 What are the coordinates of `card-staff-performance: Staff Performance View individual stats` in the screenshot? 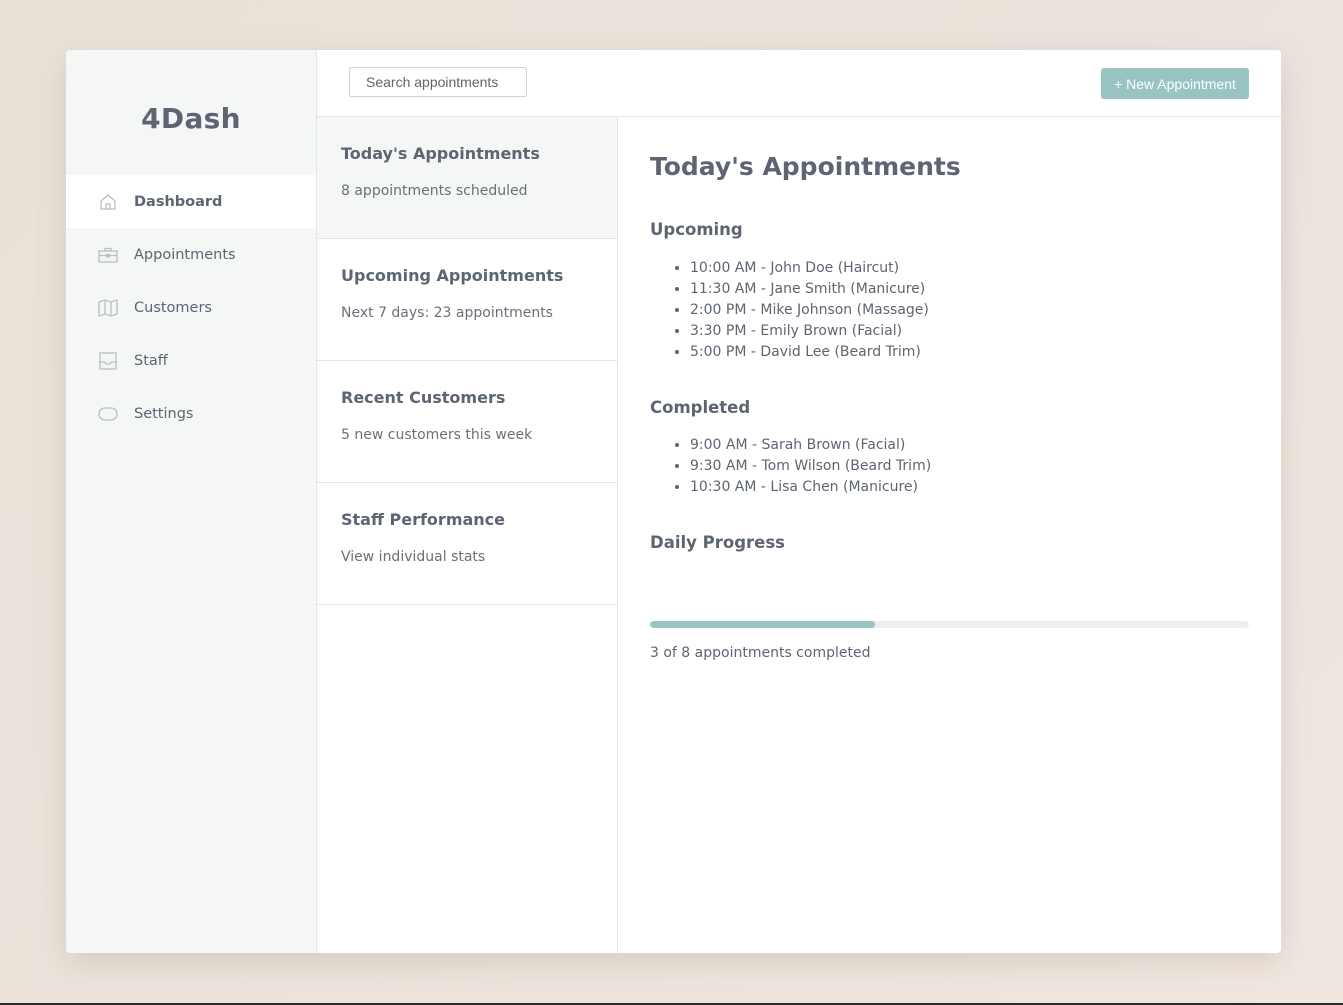 It's located at (467, 544).